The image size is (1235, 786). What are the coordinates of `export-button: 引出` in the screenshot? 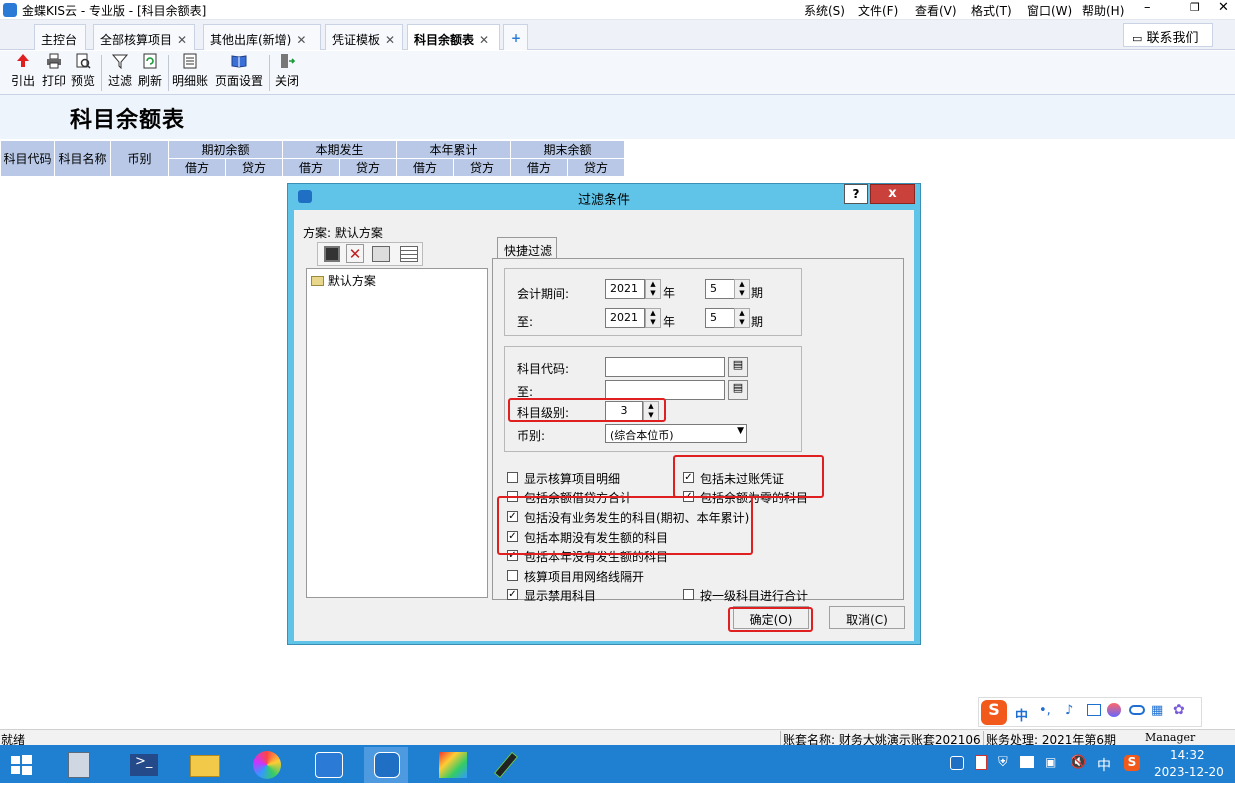 It's located at (23, 71).